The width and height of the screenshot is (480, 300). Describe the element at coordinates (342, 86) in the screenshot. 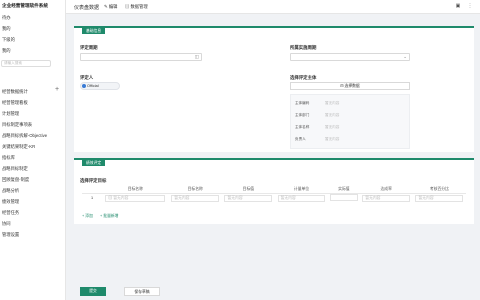

I see `select-icon: ⊟` at that location.